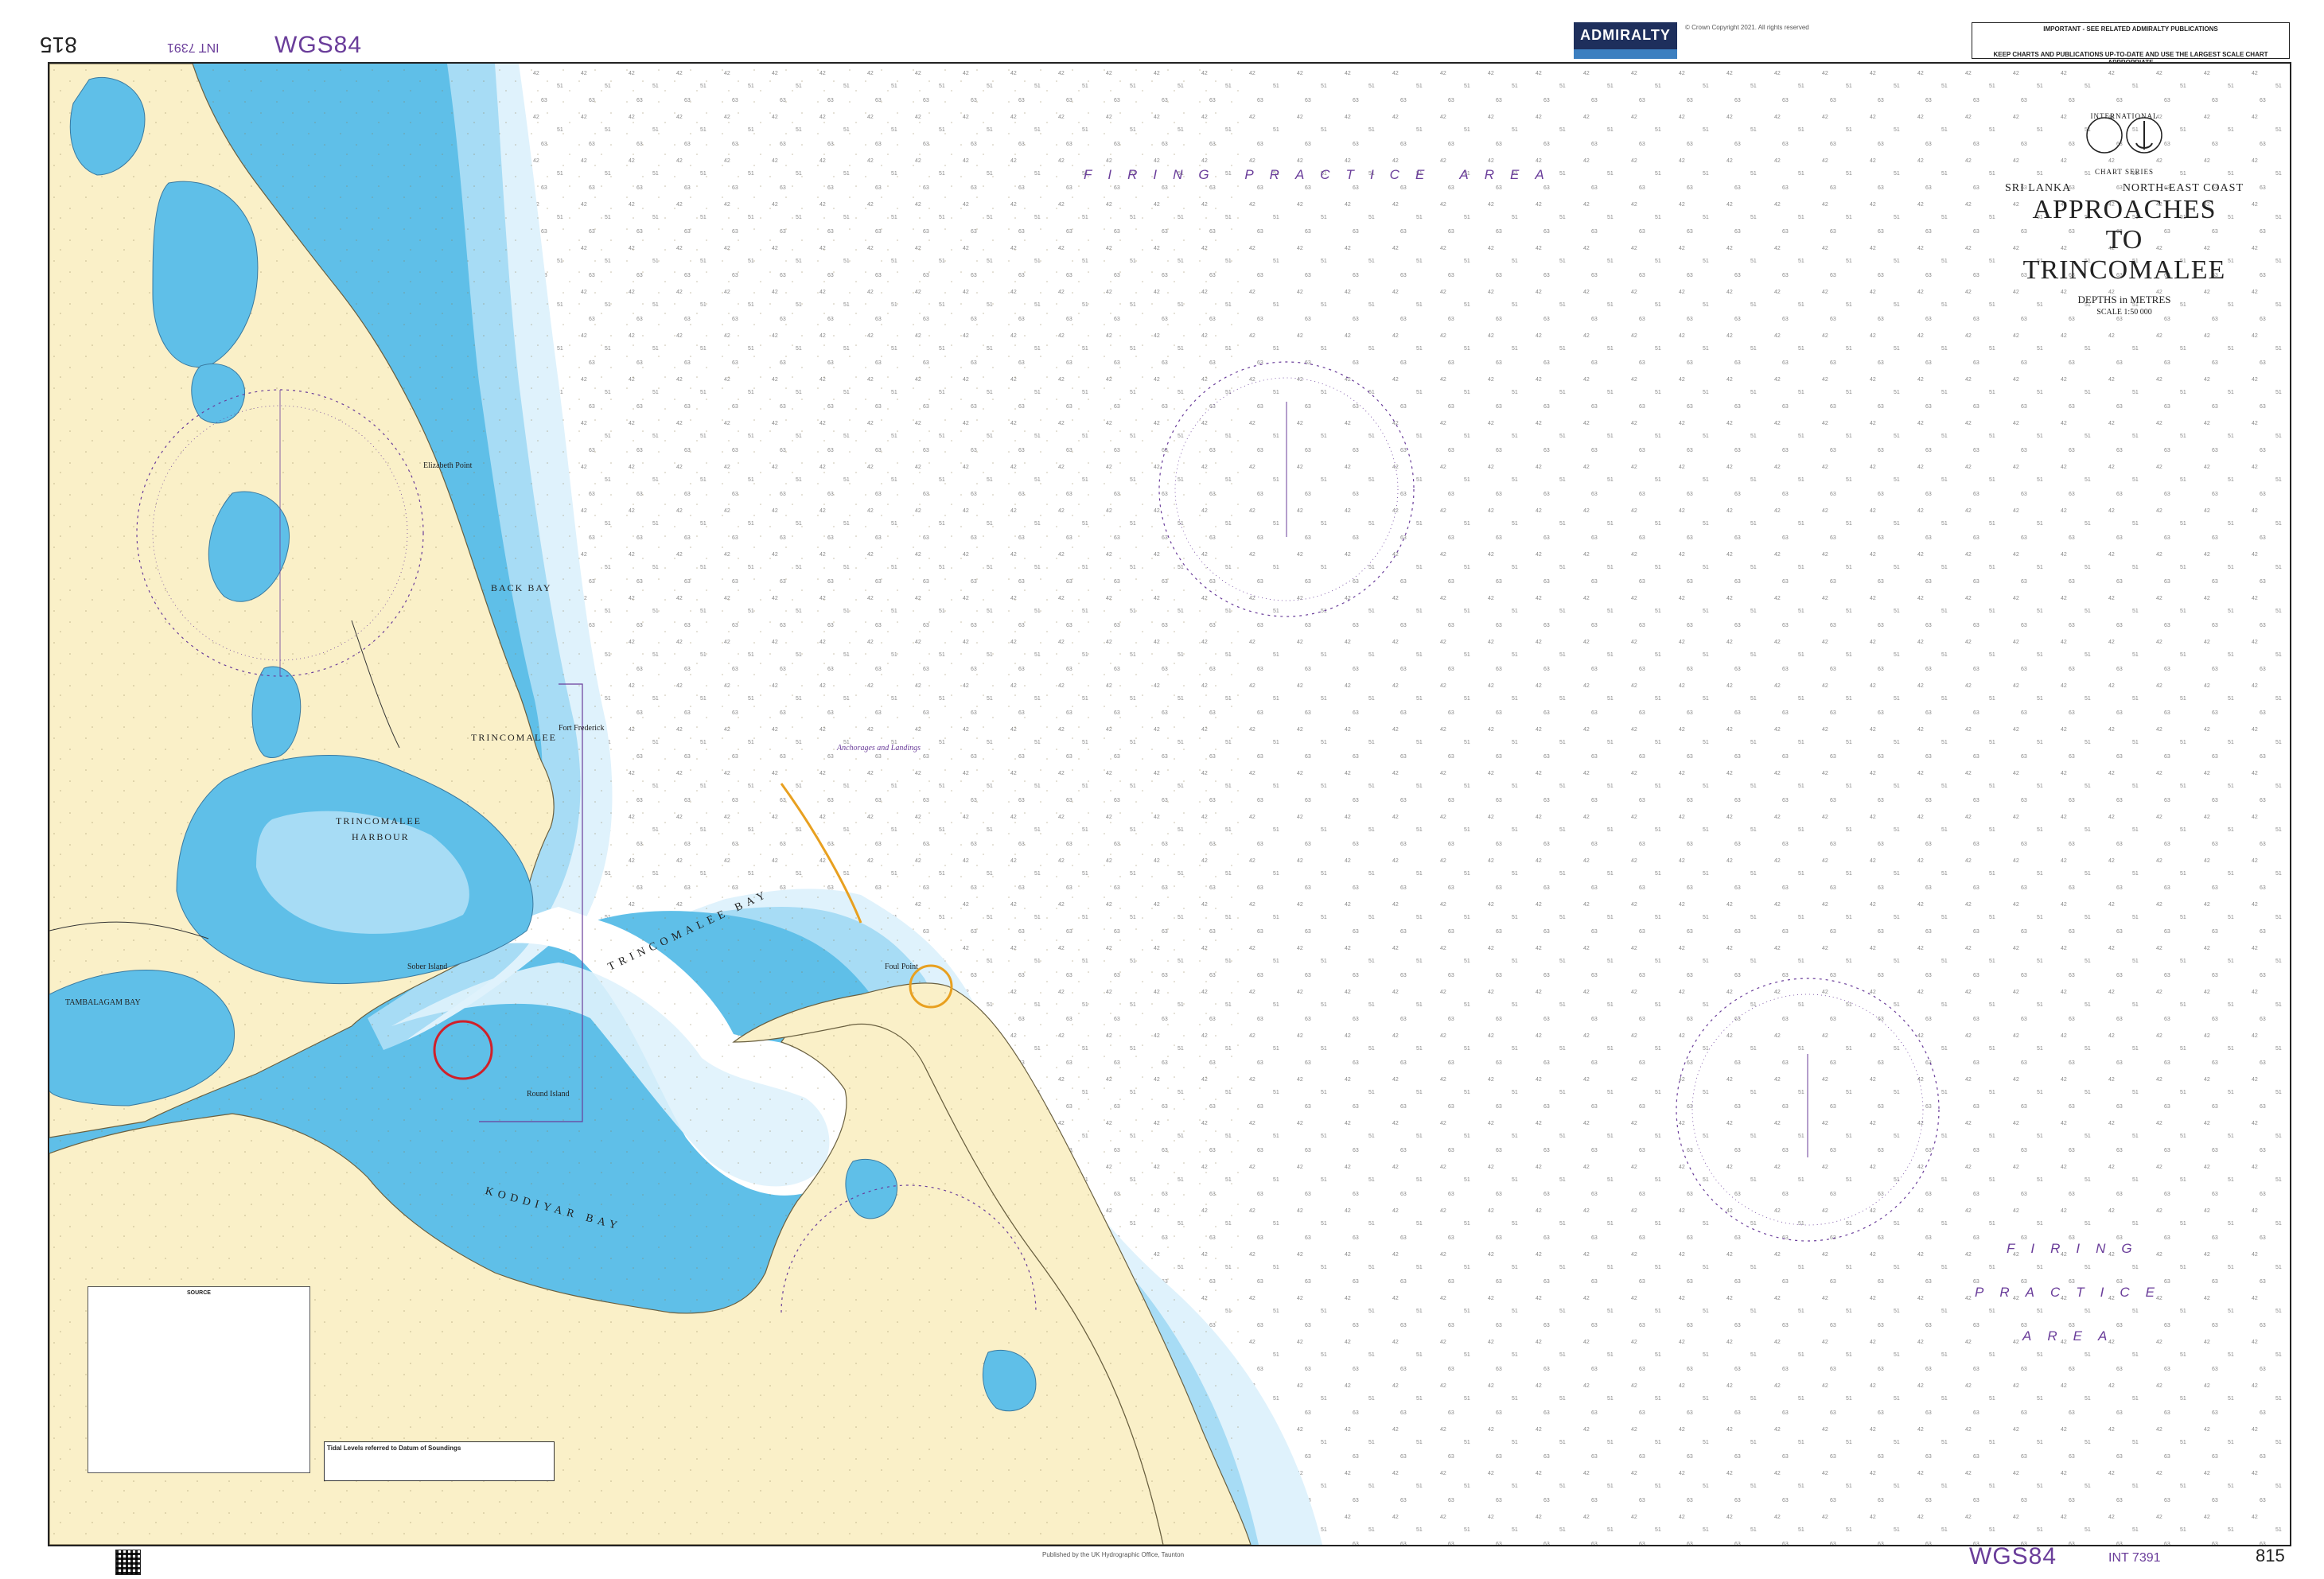 The width and height of the screenshot is (2324, 1579). What do you see at coordinates (521, 587) in the screenshot?
I see `back-bay-label: BACK BAY` at bounding box center [521, 587].